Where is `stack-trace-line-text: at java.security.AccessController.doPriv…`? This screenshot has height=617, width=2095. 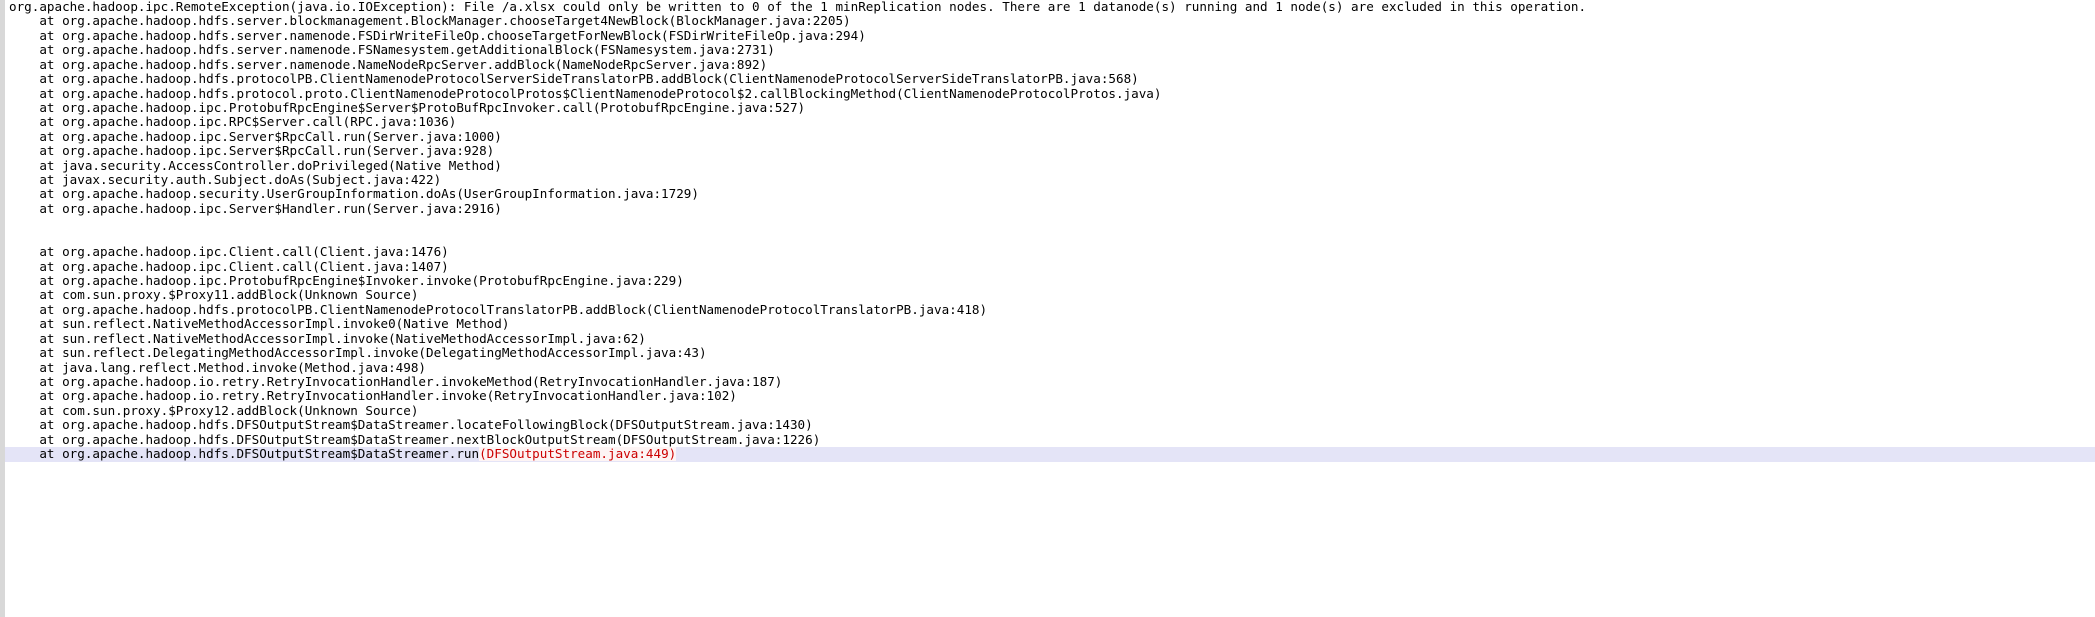
stack-trace-line-text: at java.security.AccessController.doPriv… is located at coordinates (255, 165).